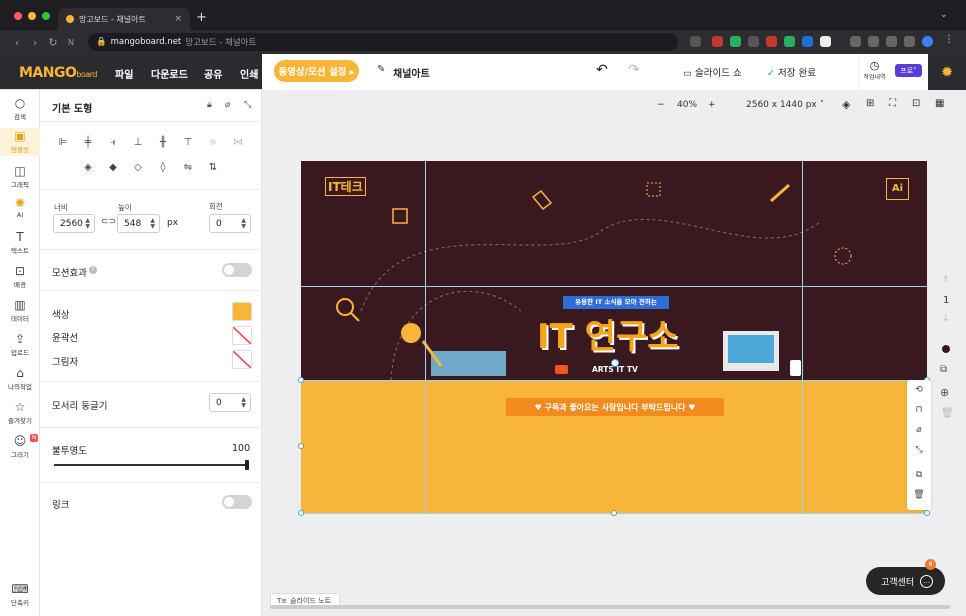  I want to click on distribute-vertical-icon: ≑, so click(213, 143).